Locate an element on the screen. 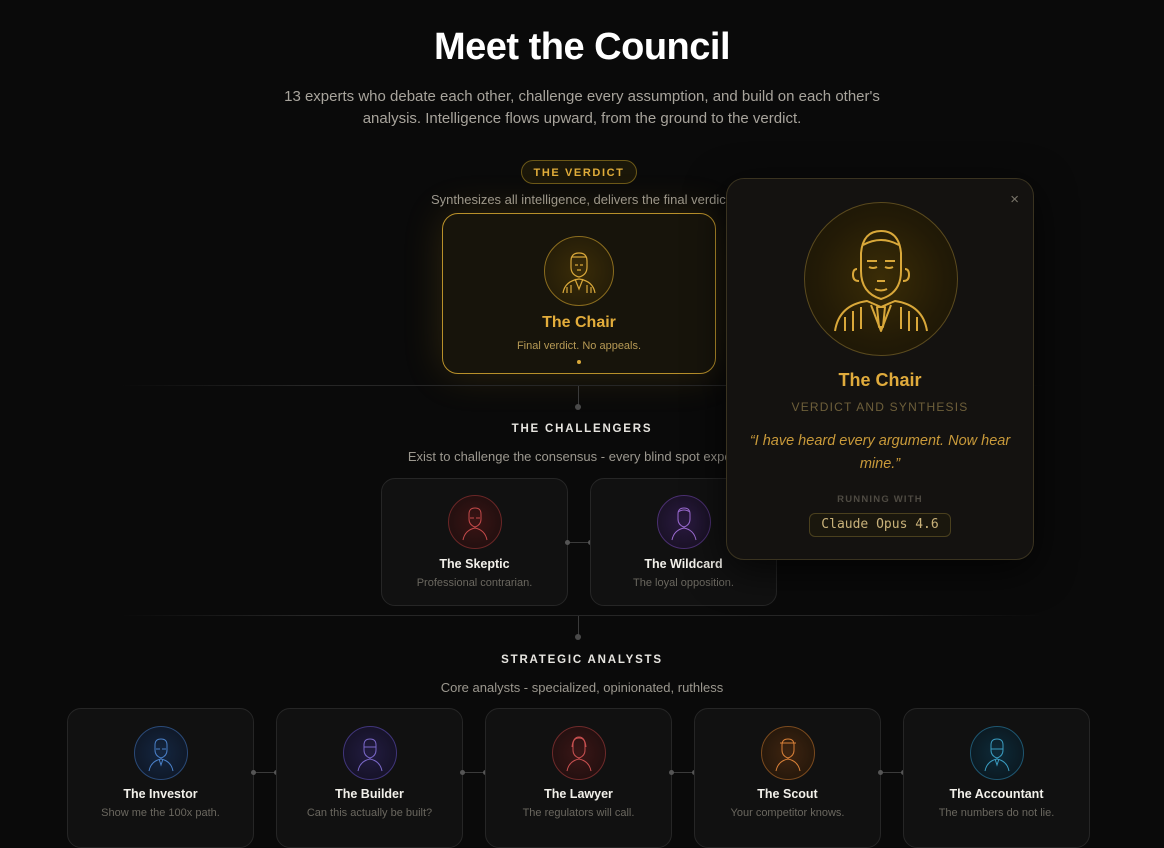 This screenshot has height=848, width=1164. skeptic-card: The Skeptic Professional contrarian. is located at coordinates (474, 542).